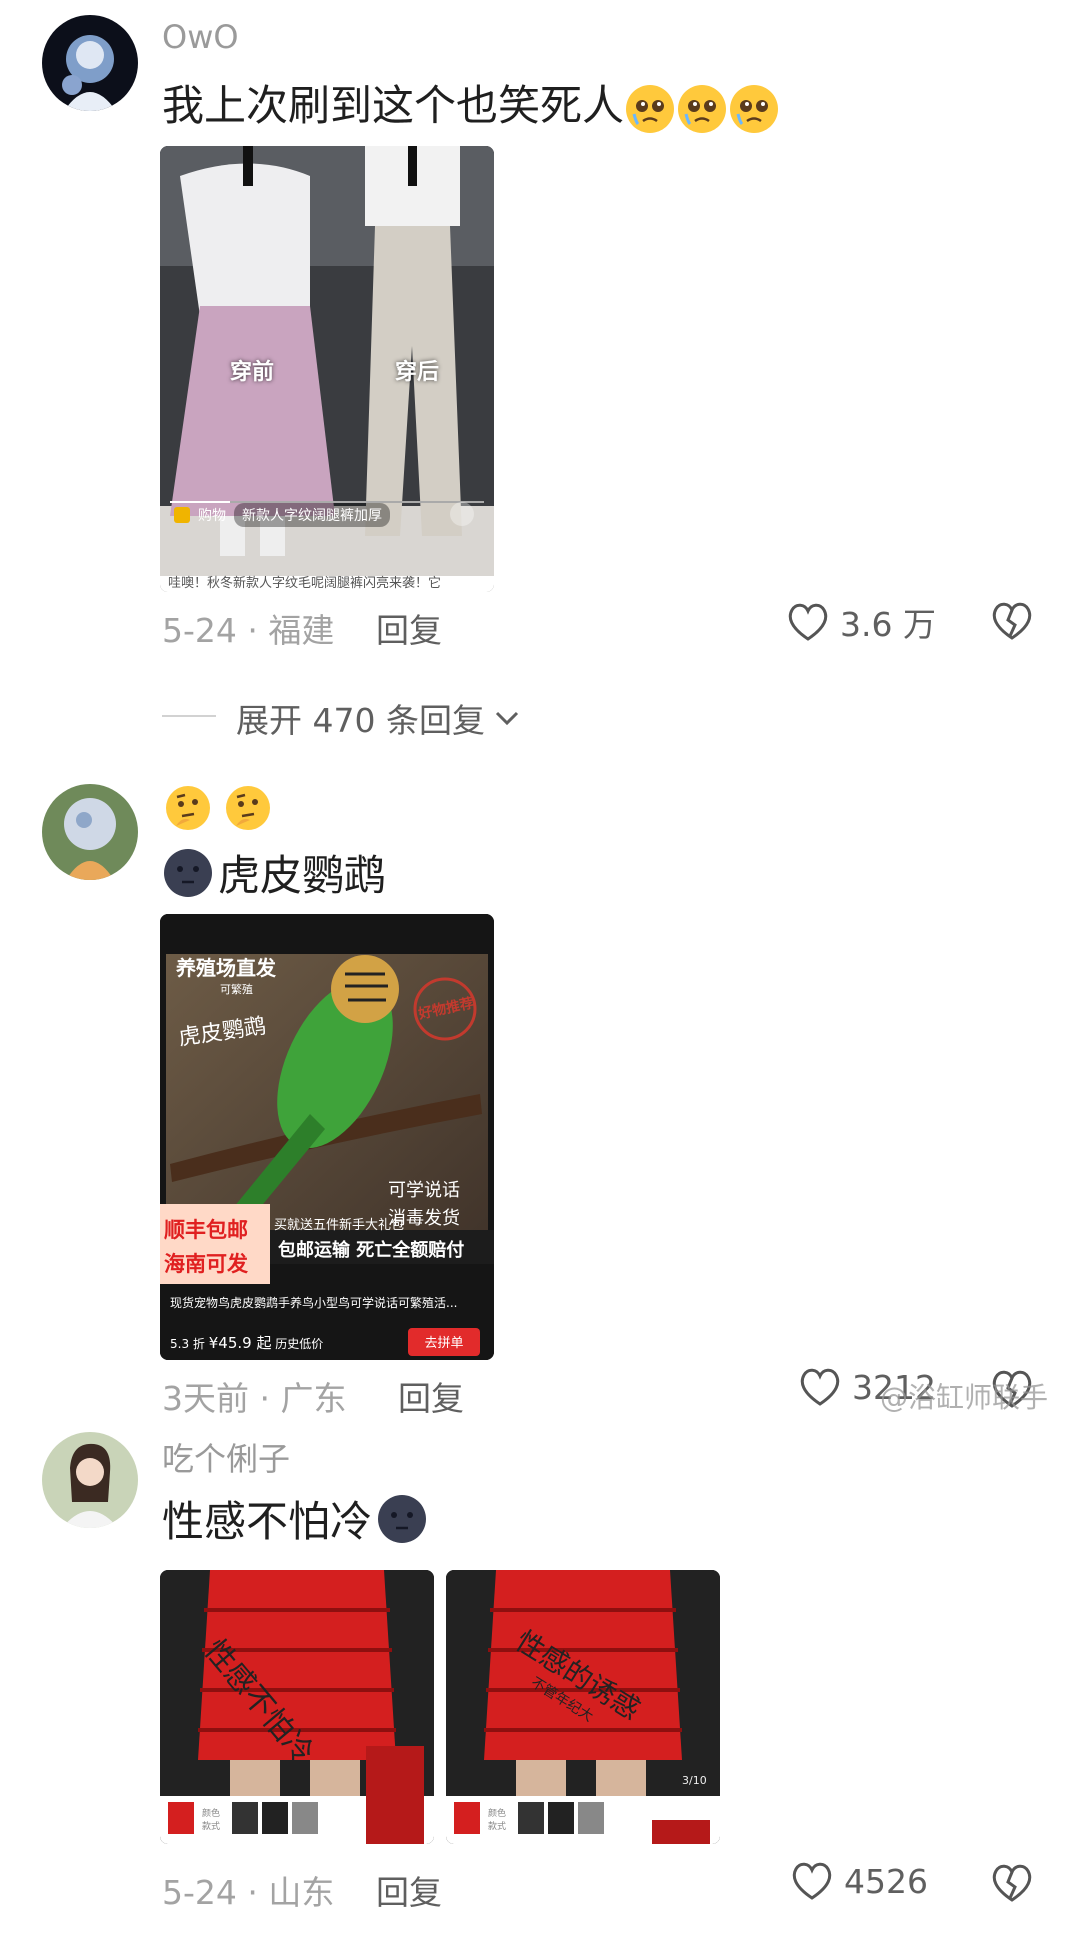 The image size is (1080, 1940). What do you see at coordinates (888, 624) in the screenshot?
I see `like-count: 3.6 万` at bounding box center [888, 624].